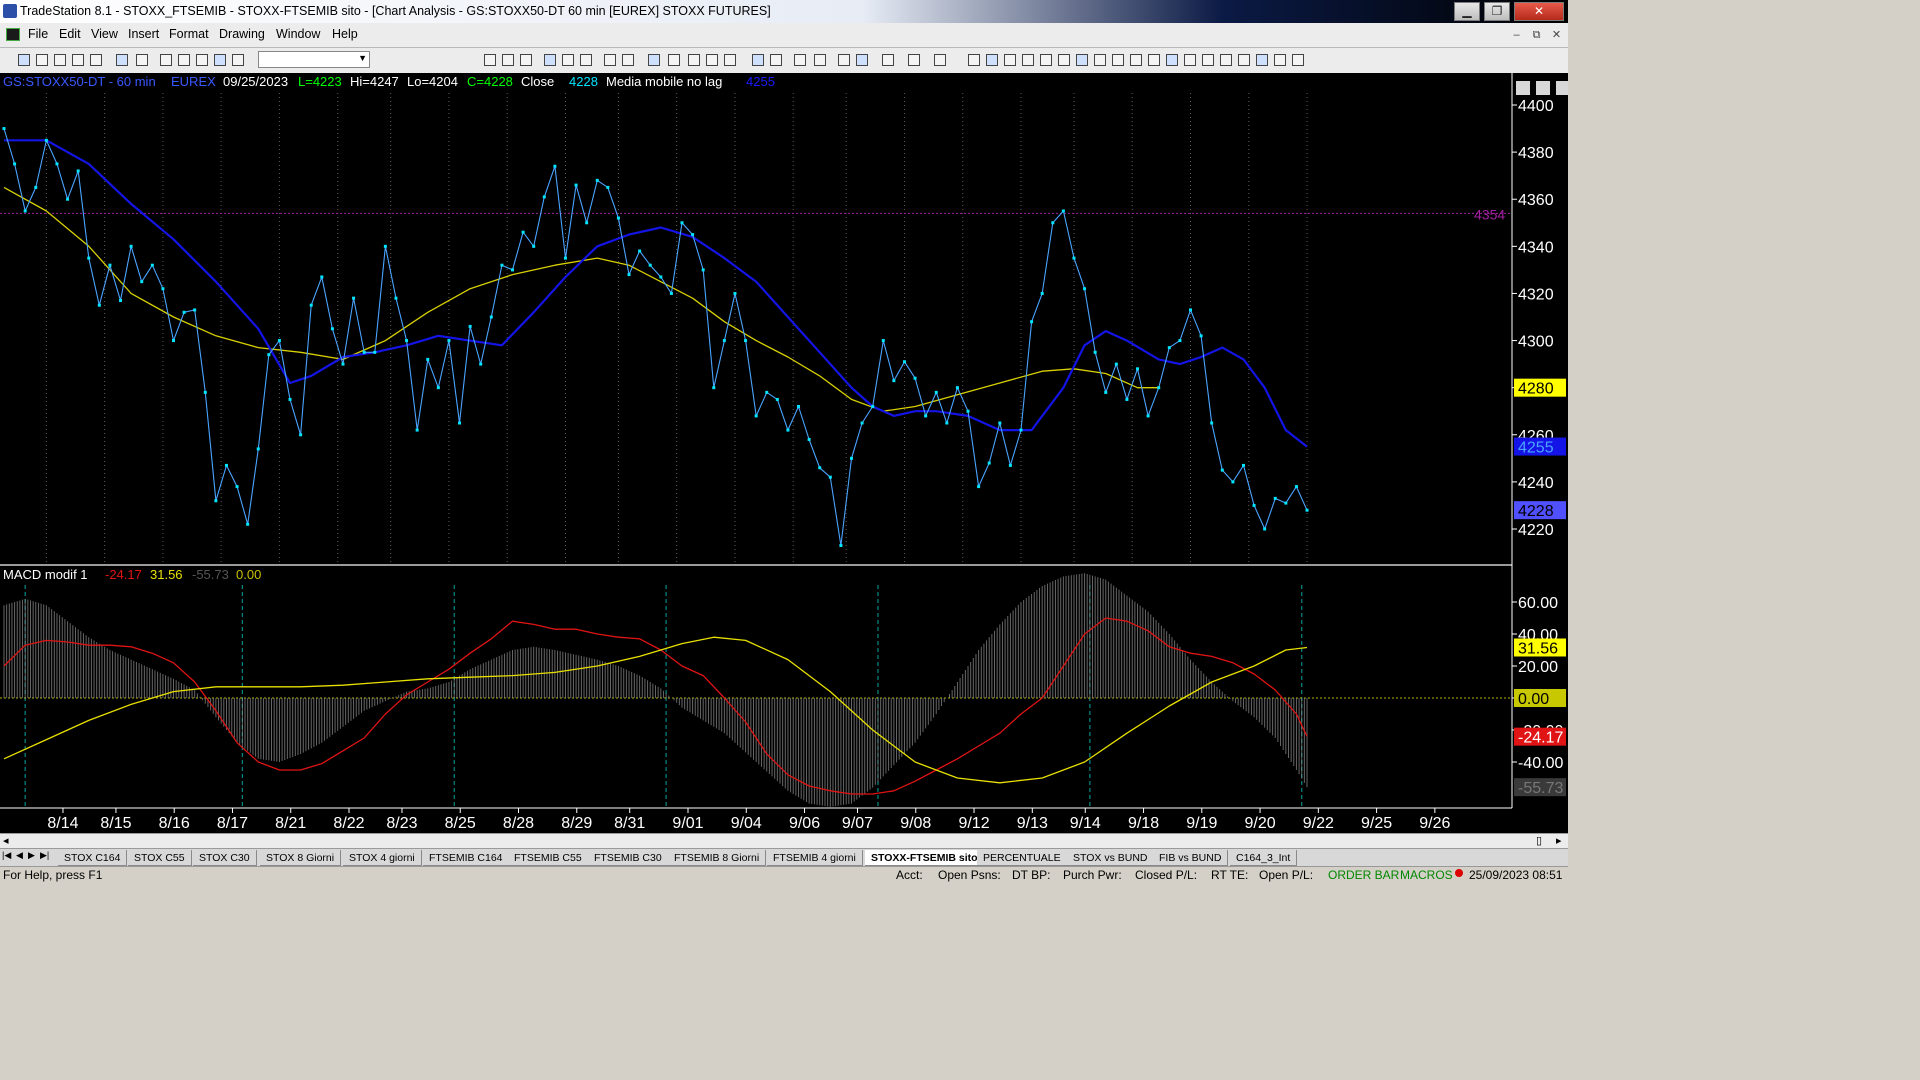 This screenshot has width=1920, height=1080. What do you see at coordinates (225, 858) in the screenshot?
I see `tab-stox-c30: STOX C30` at bounding box center [225, 858].